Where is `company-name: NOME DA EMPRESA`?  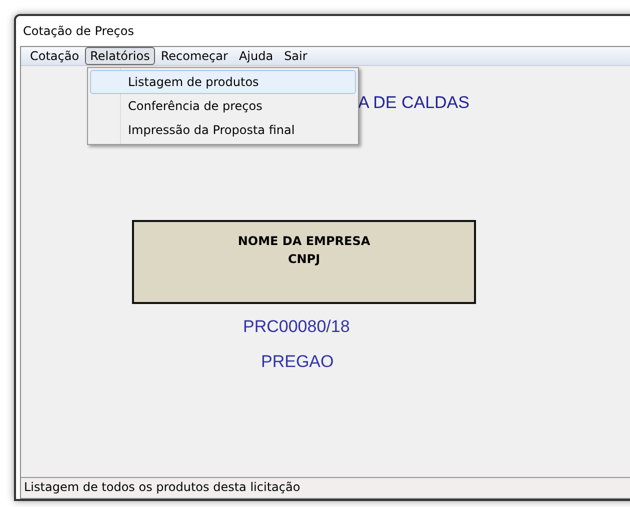 company-name: NOME DA EMPRESA is located at coordinates (304, 241).